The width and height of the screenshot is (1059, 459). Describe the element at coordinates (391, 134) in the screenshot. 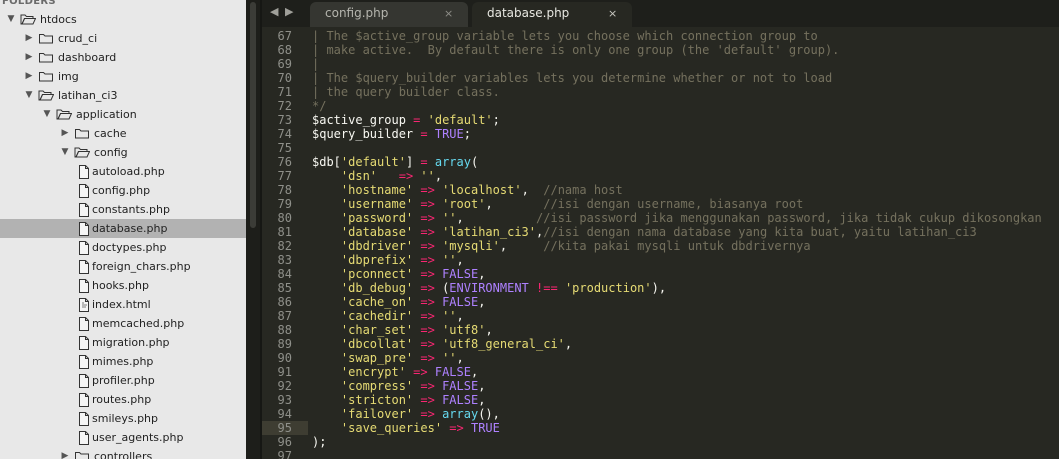

I see `code-line: $query_builder = TRUE;` at that location.